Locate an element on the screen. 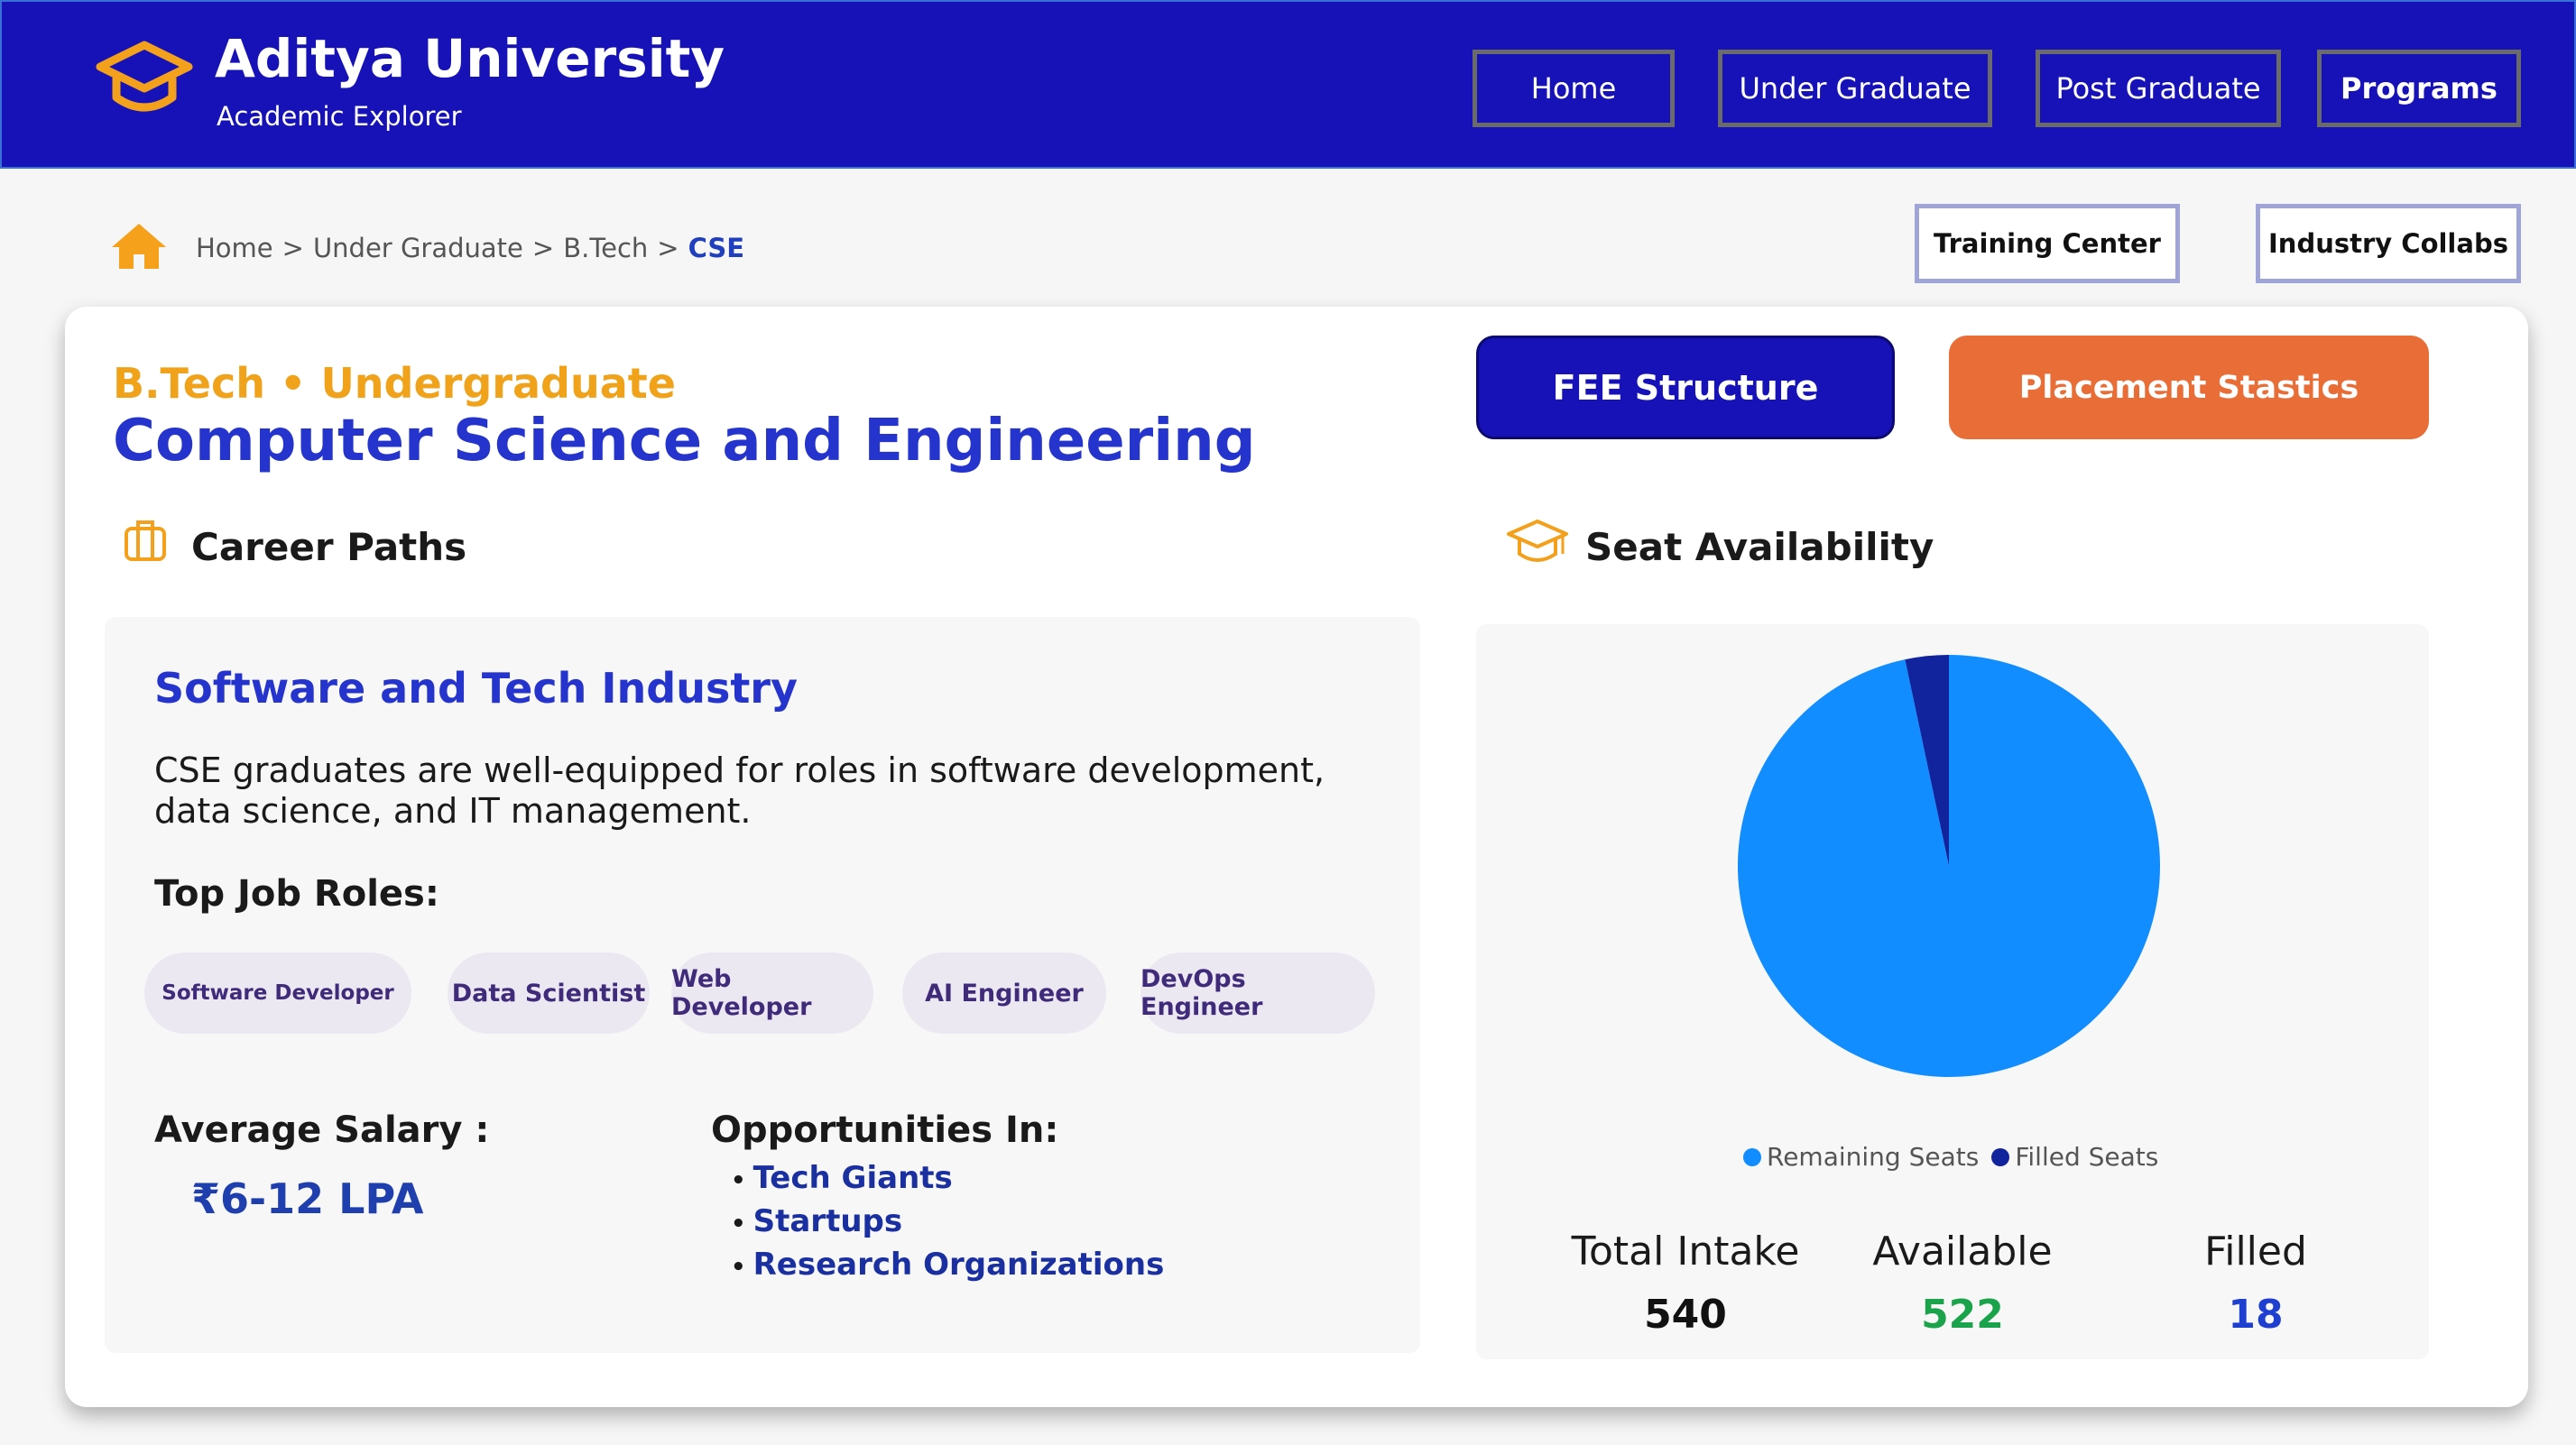  chart-legend: Remaining Seats Filled Seats is located at coordinates (1951, 1157).